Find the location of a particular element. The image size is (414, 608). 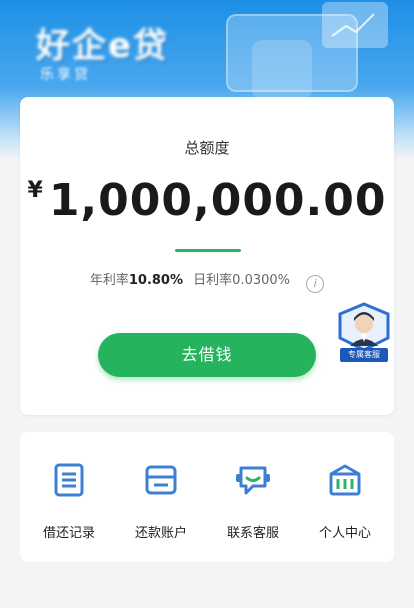

chart-illustration is located at coordinates (355, 25).